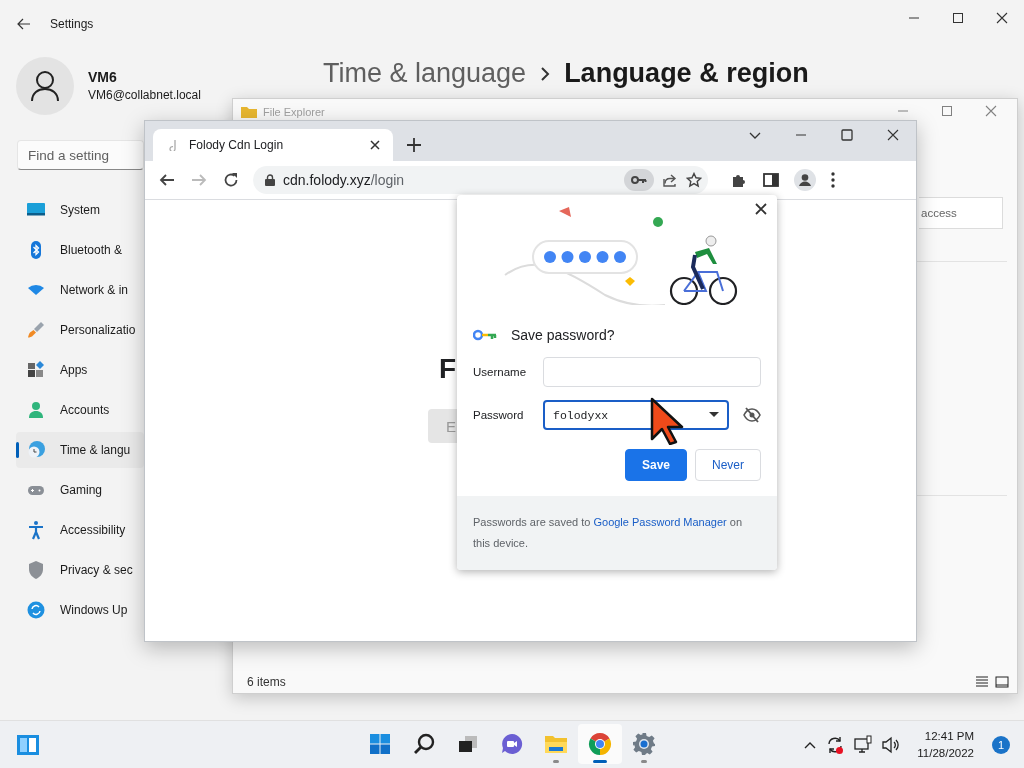 The image size is (1024, 768). What do you see at coordinates (448, 369) in the screenshot?
I see `page-heading: F` at bounding box center [448, 369].